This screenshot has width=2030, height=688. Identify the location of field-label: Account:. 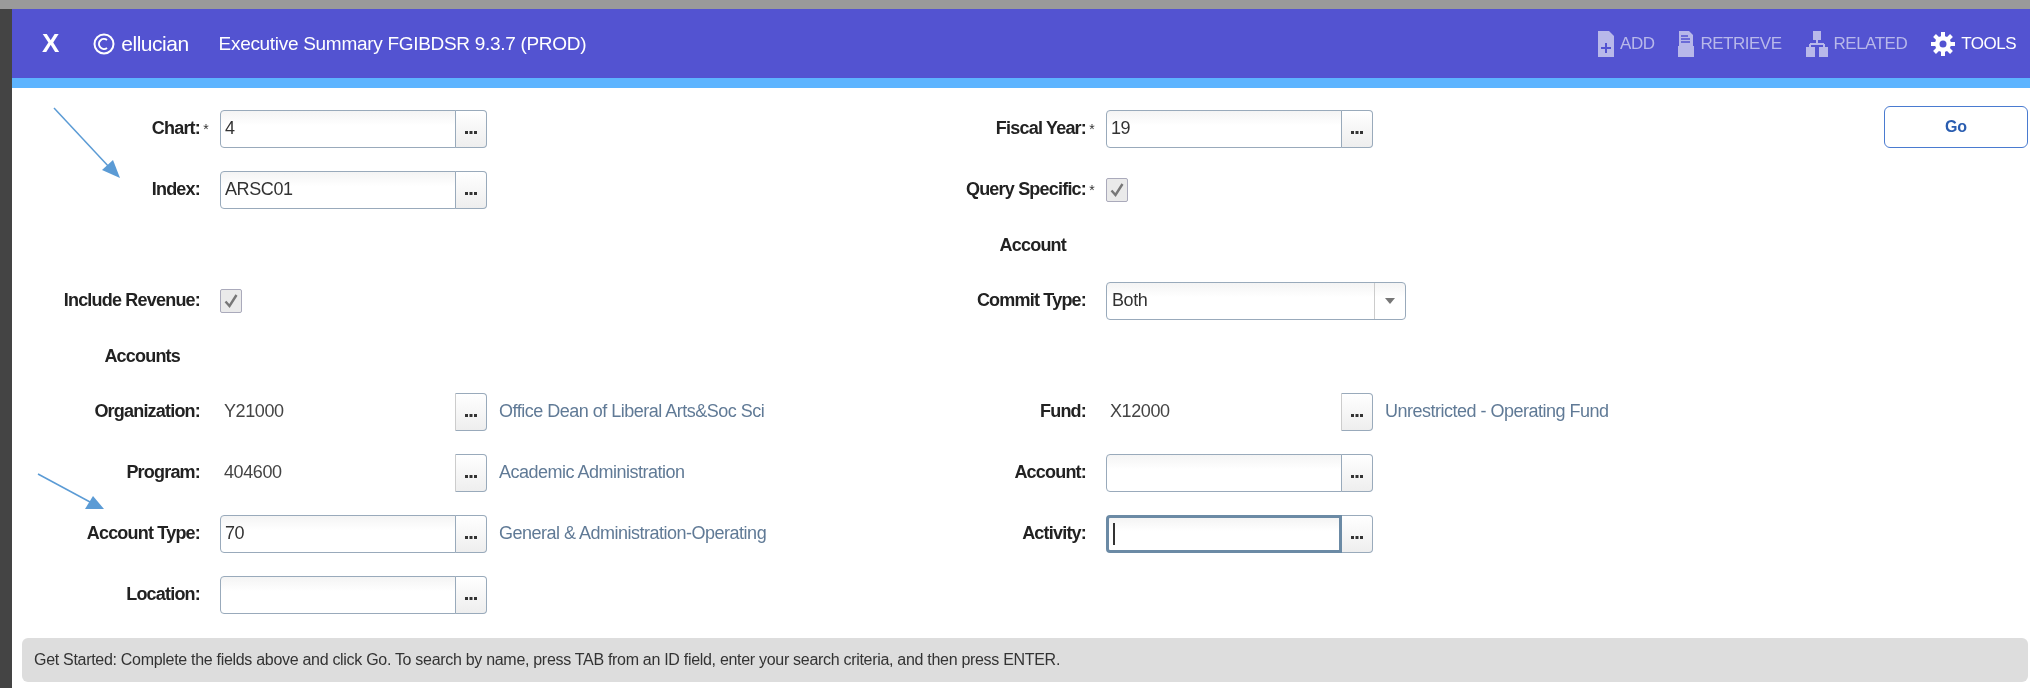
(1050, 472).